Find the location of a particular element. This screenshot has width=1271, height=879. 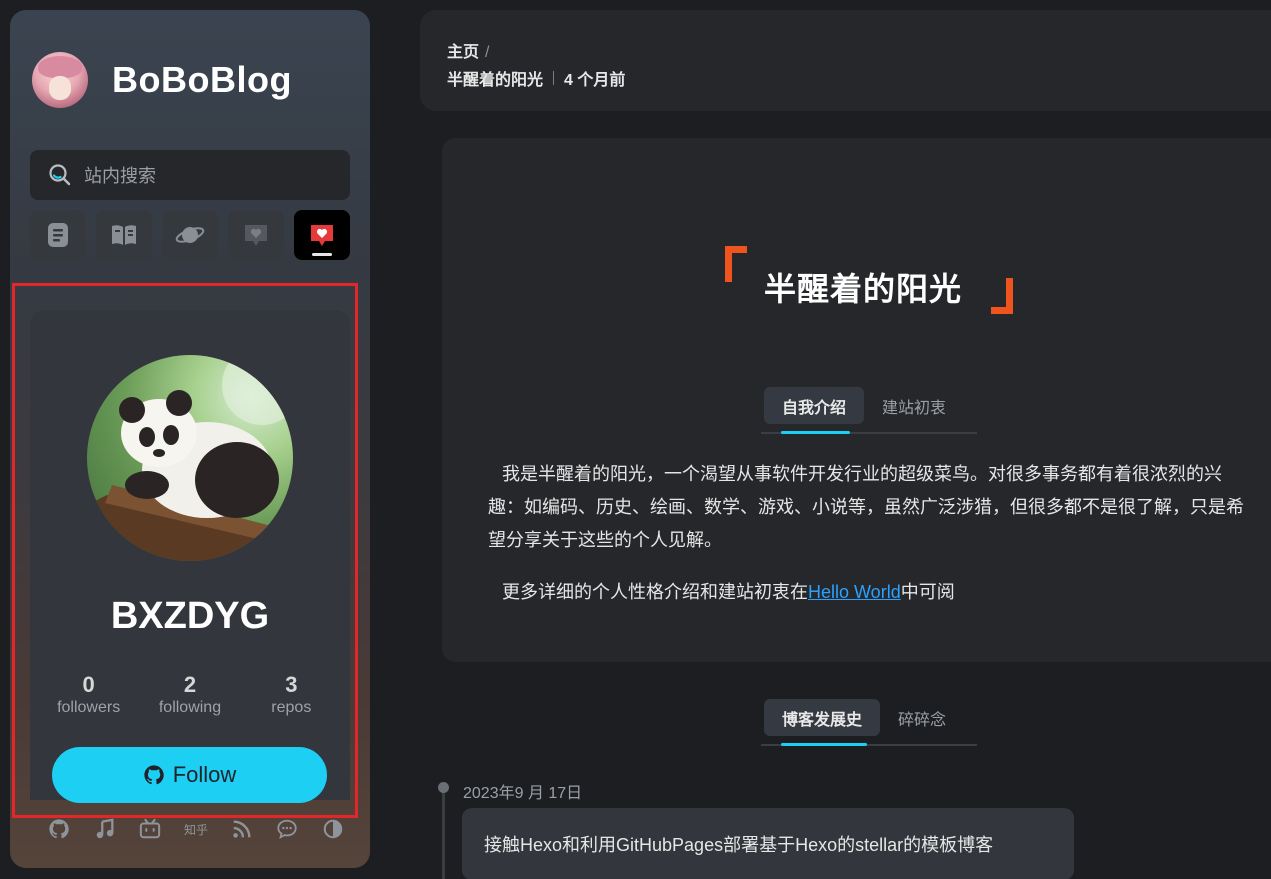

tab-blog-history: 博客发展史 is located at coordinates (822, 717).